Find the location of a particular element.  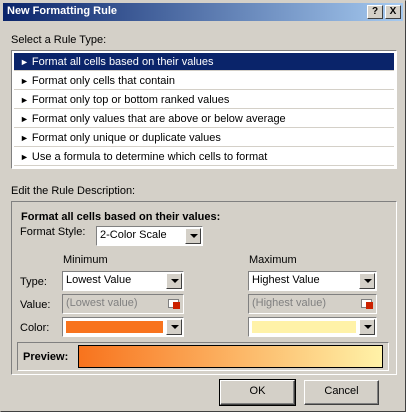

maximum-type-dropdown: Highest Value is located at coordinates (312, 281).